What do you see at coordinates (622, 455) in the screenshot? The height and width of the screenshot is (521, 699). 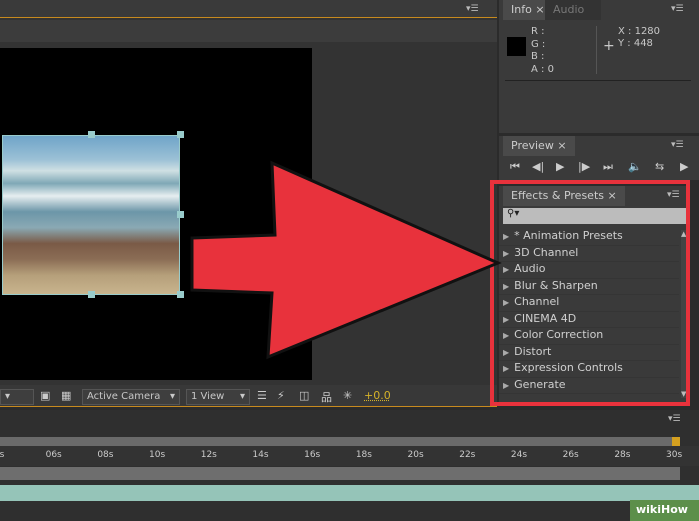 I see `time-tick-label: 28s` at bounding box center [622, 455].